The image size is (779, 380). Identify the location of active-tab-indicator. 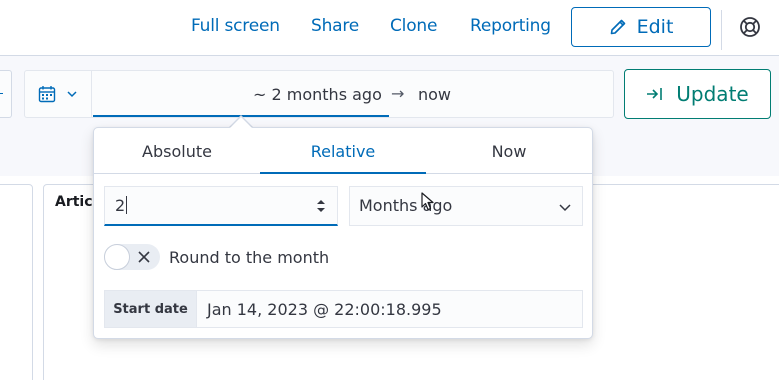
(343, 173).